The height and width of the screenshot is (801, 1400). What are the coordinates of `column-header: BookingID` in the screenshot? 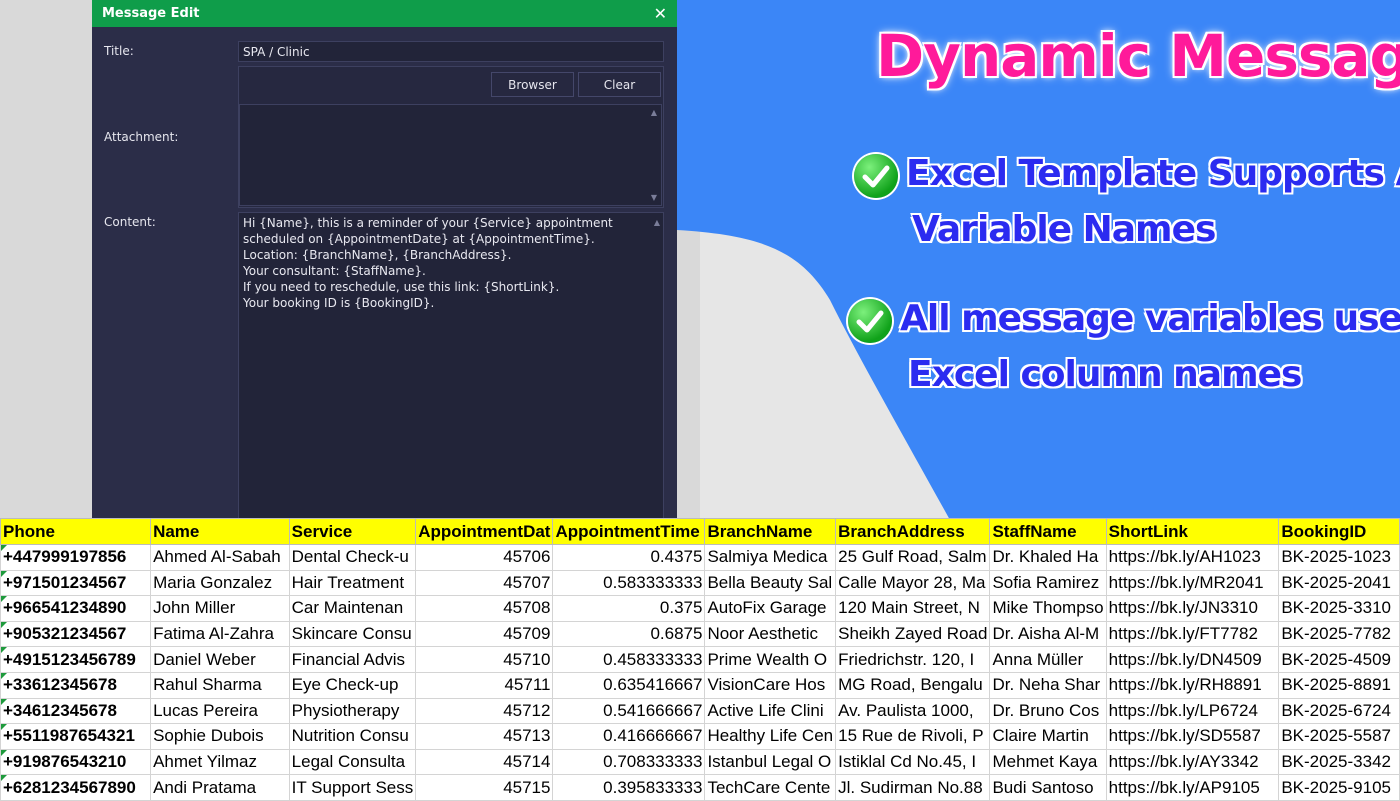 It's located at (1339, 531).